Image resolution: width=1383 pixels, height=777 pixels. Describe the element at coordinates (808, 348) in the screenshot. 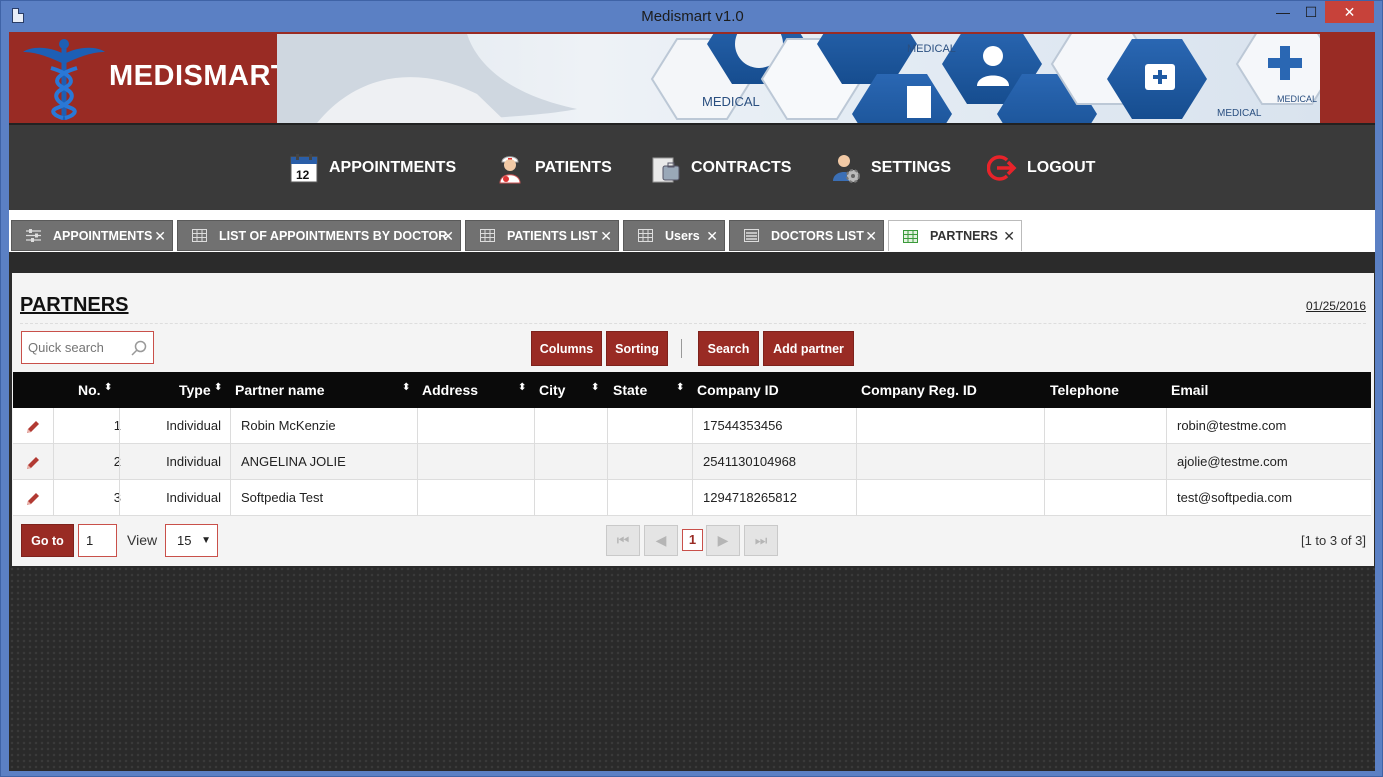

I see `add-partner-button: Add partner` at that location.